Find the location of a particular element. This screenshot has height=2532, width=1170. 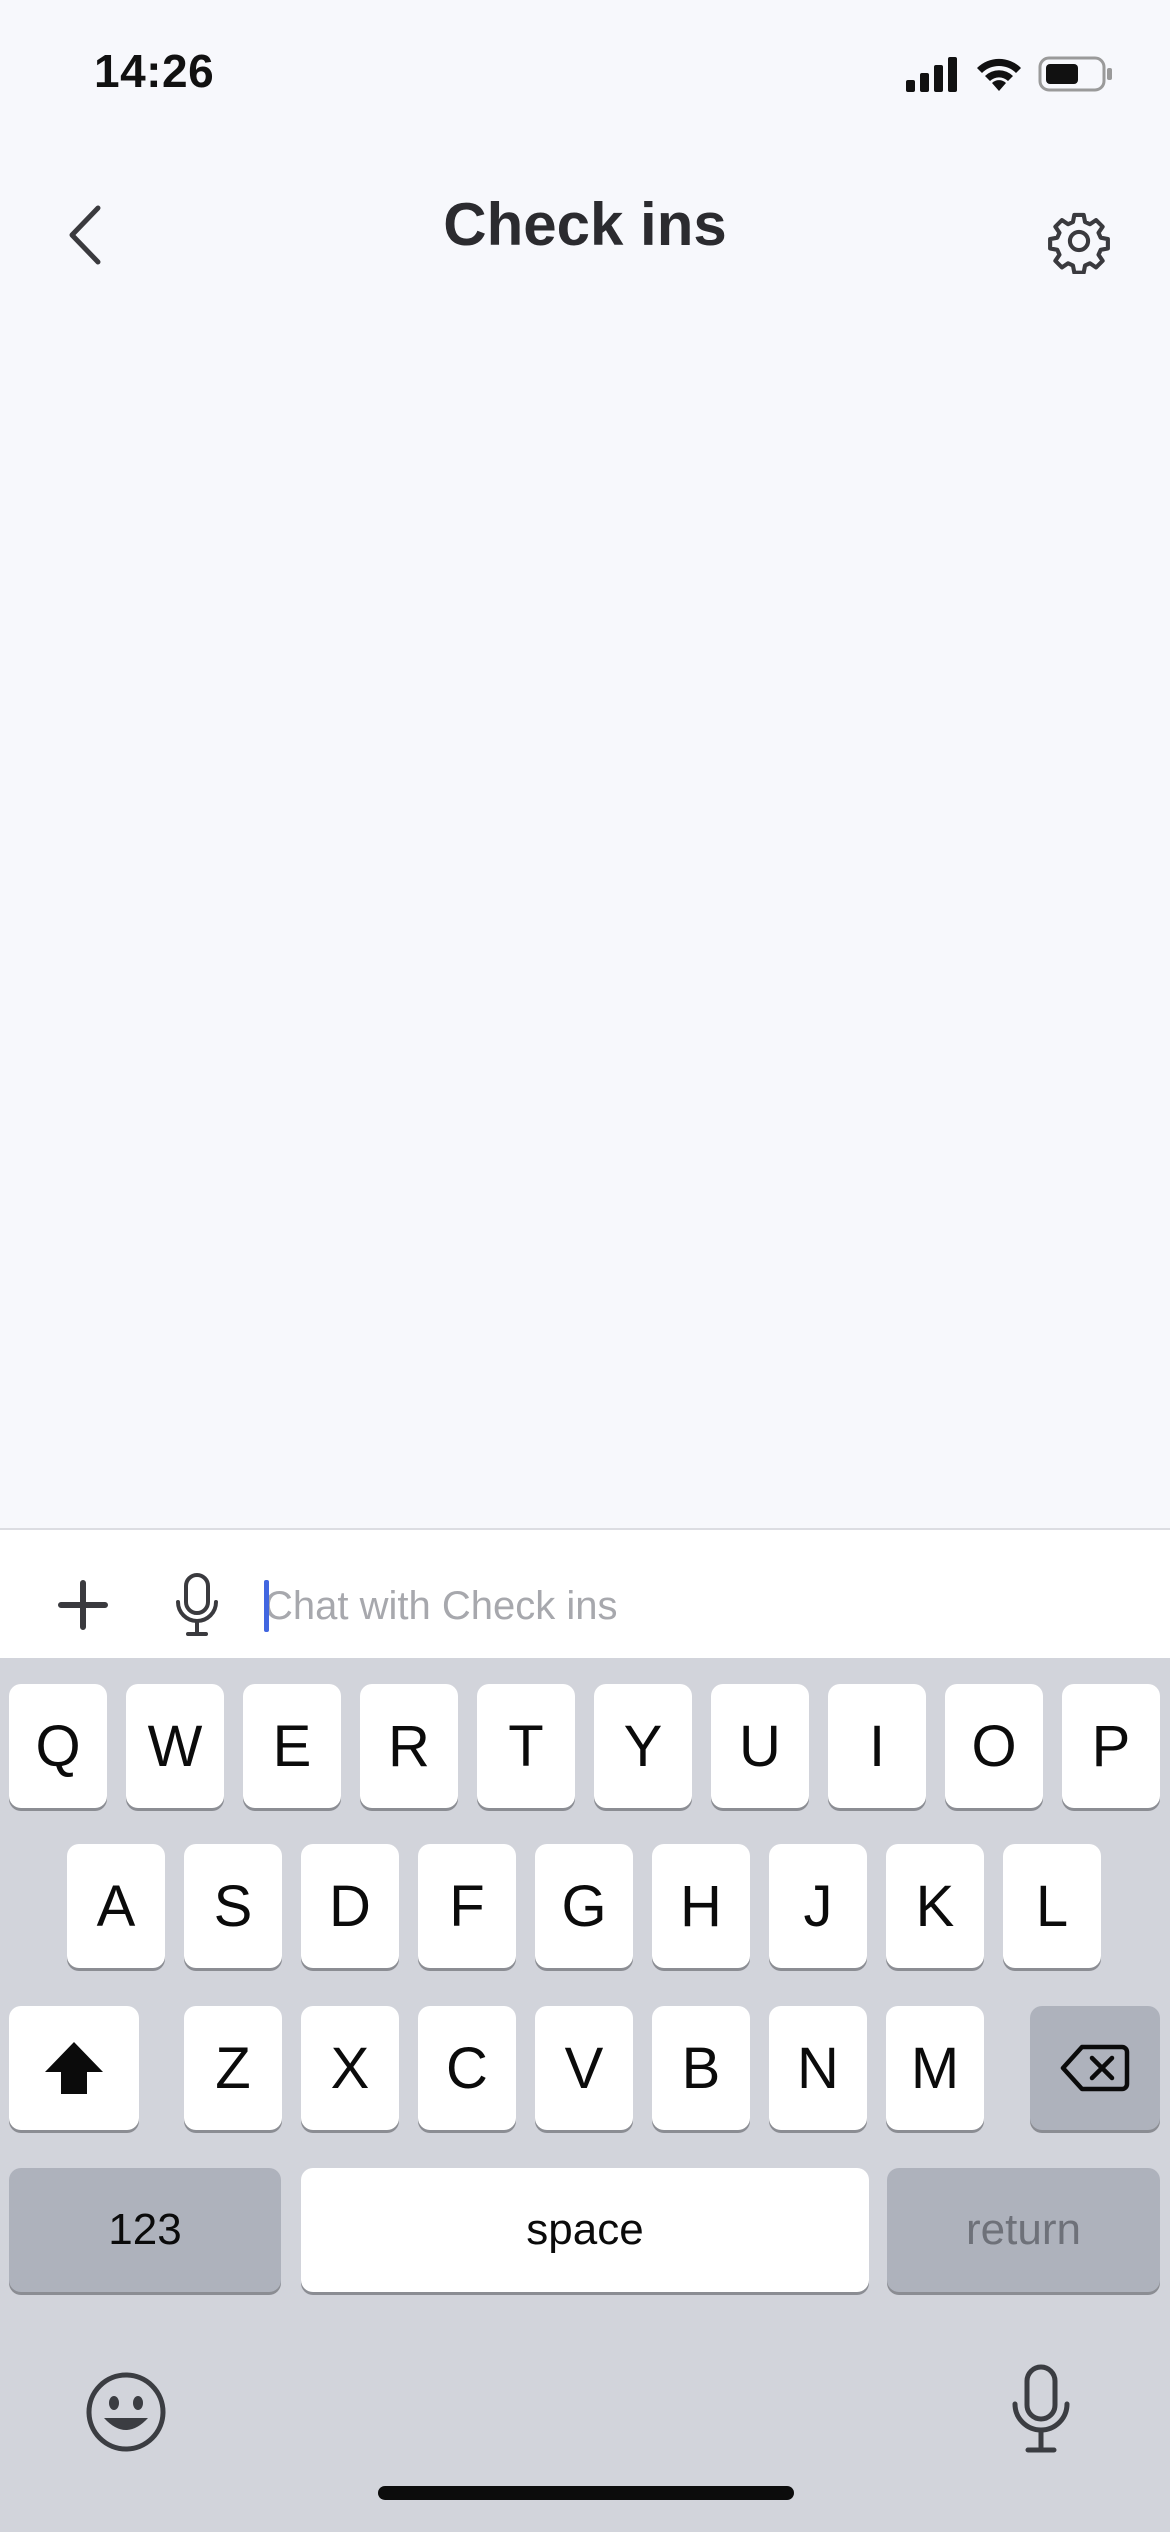

dictation-button is located at coordinates (1041, 2410).